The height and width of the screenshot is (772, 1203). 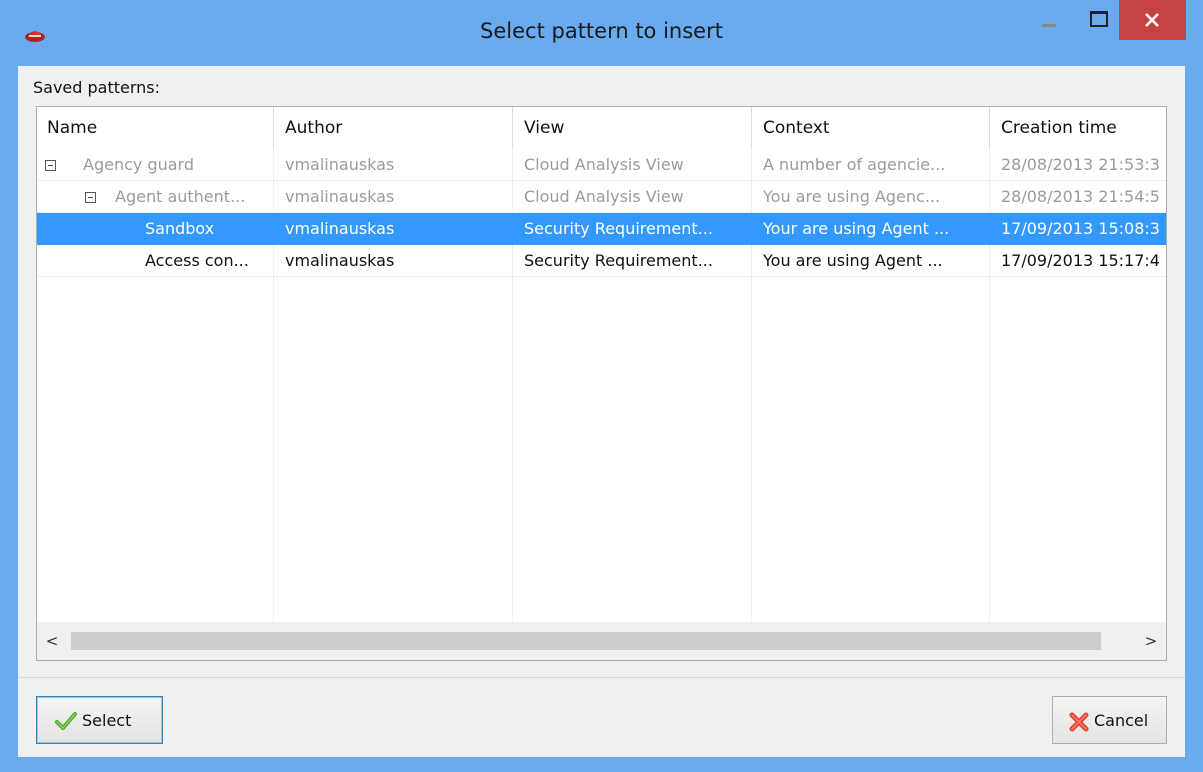 What do you see at coordinates (1078, 127) in the screenshot?
I see `column-header-creation-time: Creation time` at bounding box center [1078, 127].